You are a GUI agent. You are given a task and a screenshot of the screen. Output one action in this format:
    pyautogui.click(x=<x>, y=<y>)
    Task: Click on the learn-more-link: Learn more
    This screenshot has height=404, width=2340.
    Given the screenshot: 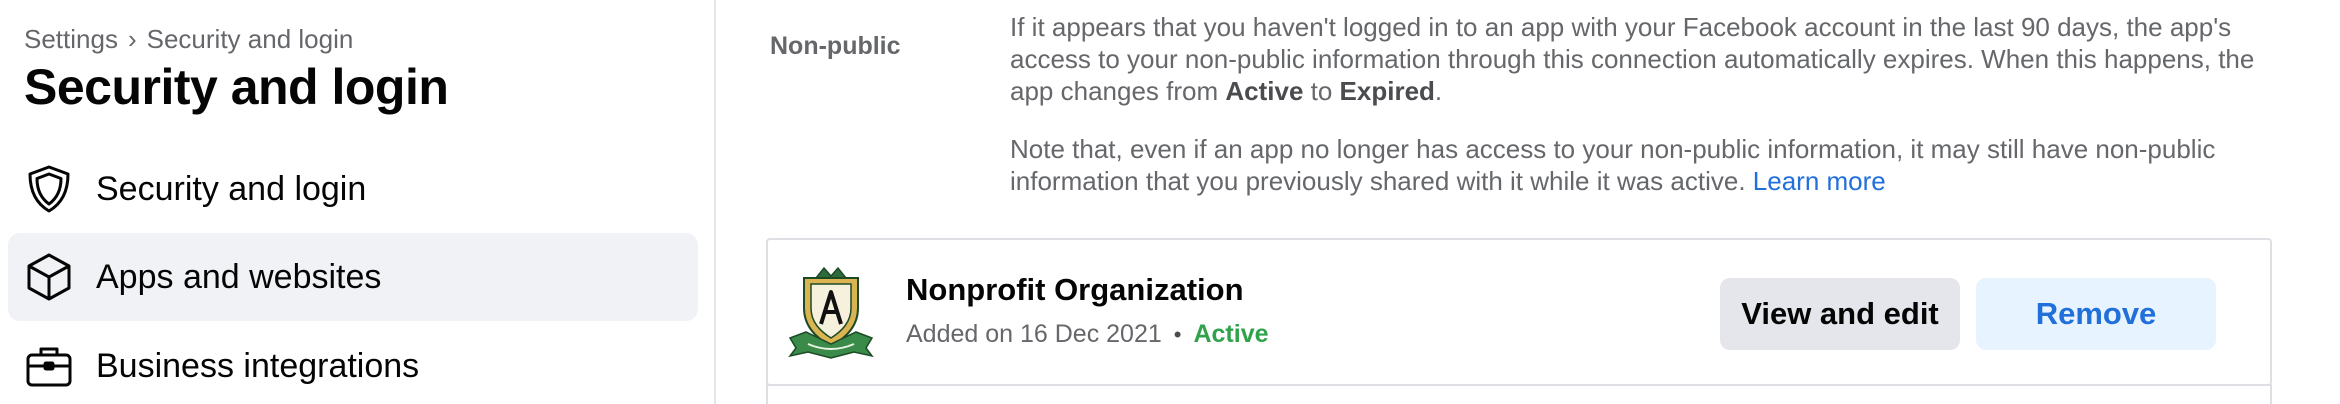 What is the action you would take?
    pyautogui.click(x=1819, y=181)
    